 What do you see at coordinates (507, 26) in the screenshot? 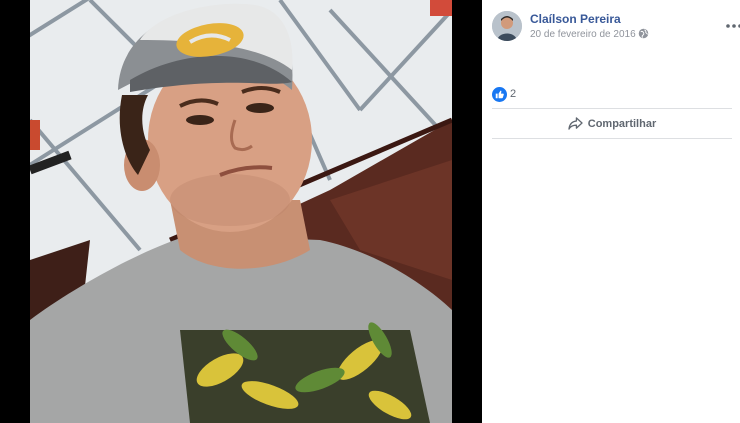
I see `author-avatar` at bounding box center [507, 26].